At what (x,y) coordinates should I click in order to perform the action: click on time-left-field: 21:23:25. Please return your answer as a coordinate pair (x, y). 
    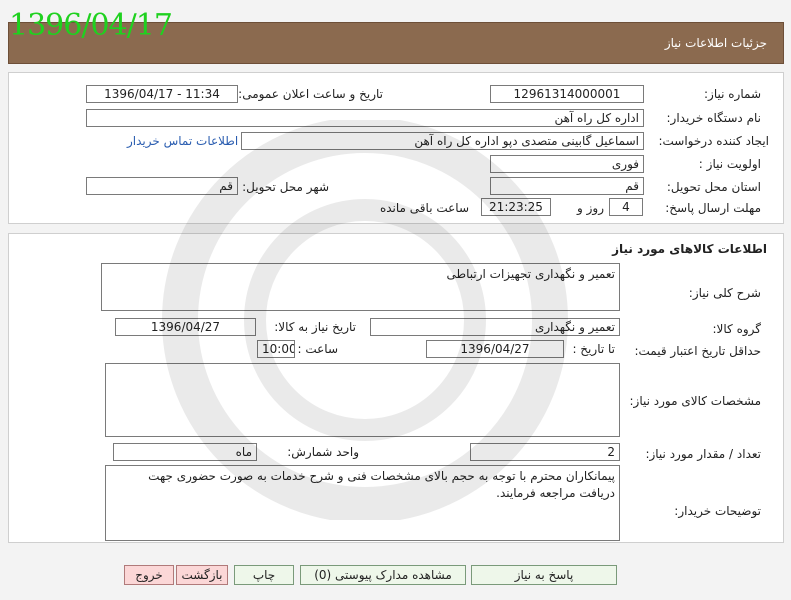
    Looking at the image, I should click on (516, 207).